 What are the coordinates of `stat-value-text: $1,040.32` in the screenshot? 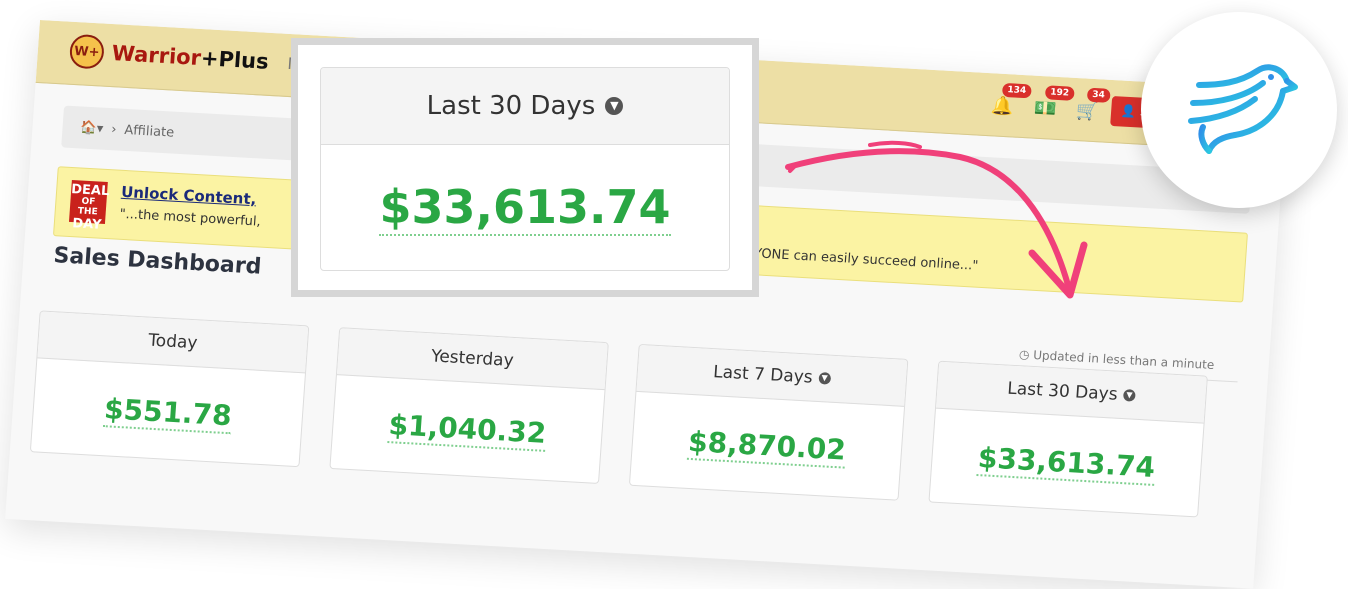 It's located at (467, 429).